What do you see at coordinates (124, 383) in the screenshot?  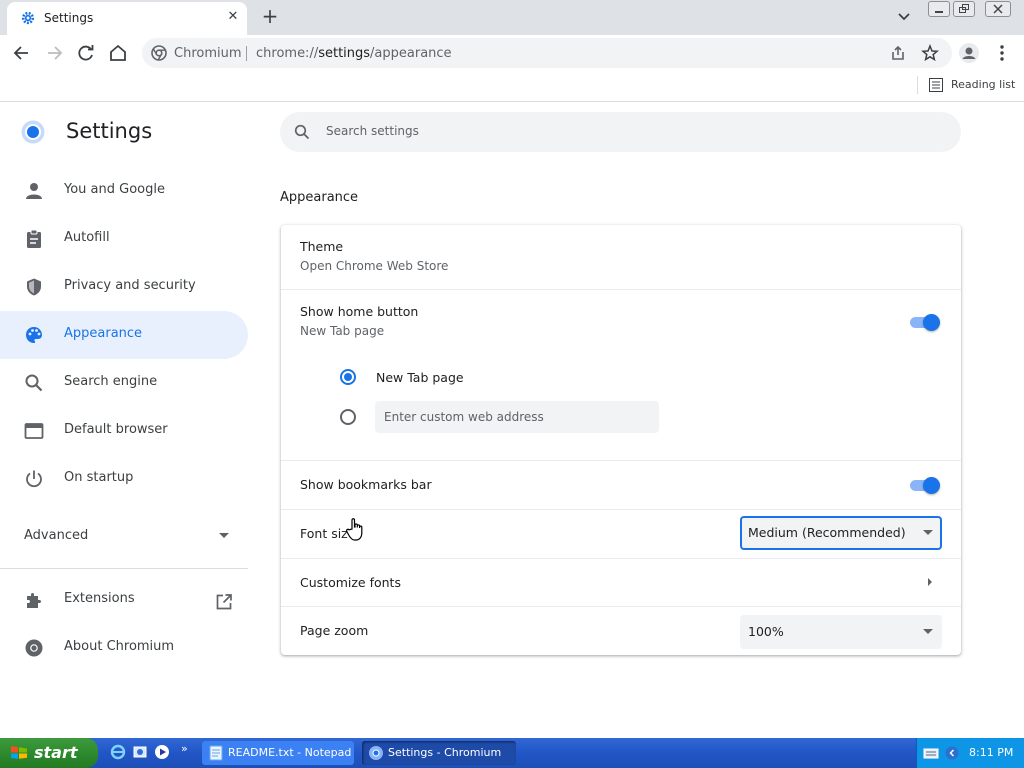 I see `sidebar-item-search-engine: Search engine` at bounding box center [124, 383].